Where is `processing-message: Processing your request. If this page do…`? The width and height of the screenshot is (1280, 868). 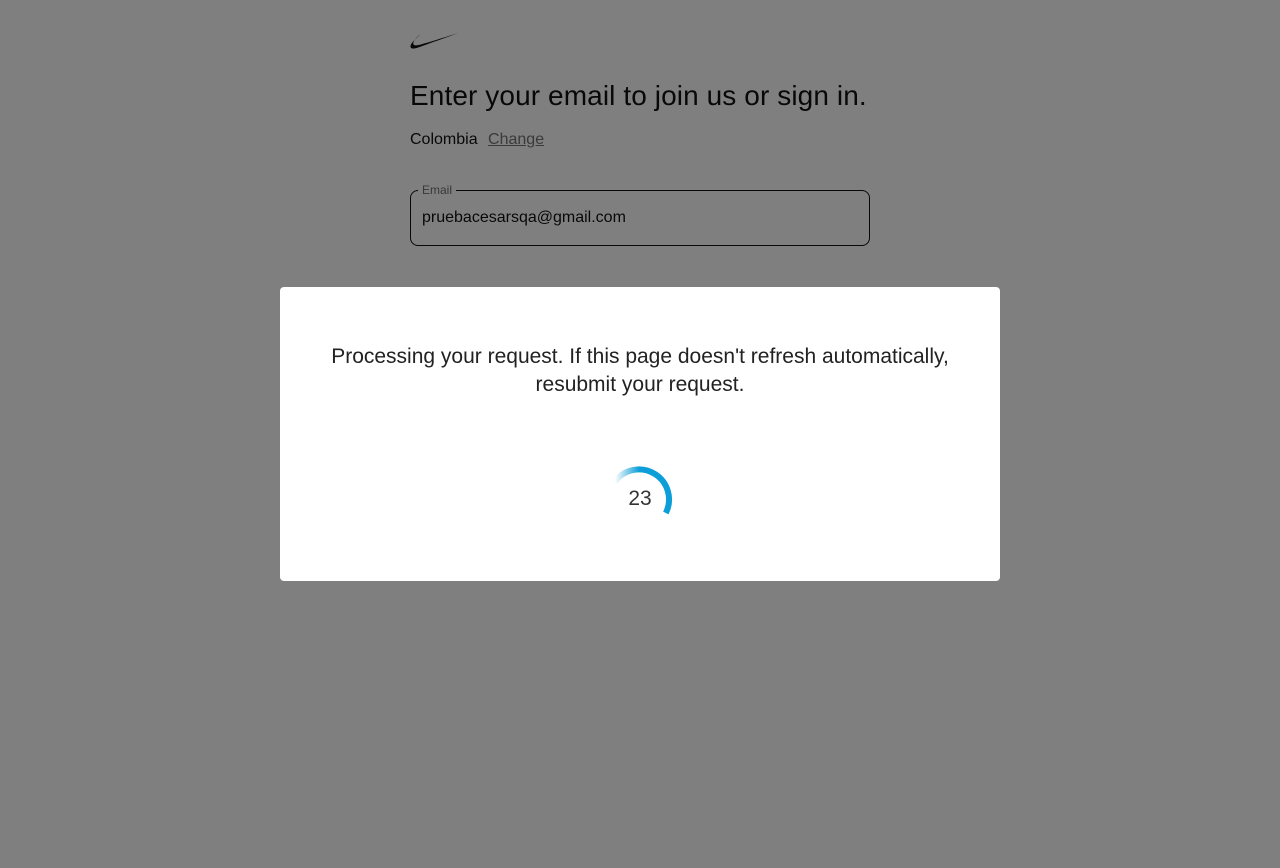 processing-message: Processing your request. If this page do… is located at coordinates (640, 370).